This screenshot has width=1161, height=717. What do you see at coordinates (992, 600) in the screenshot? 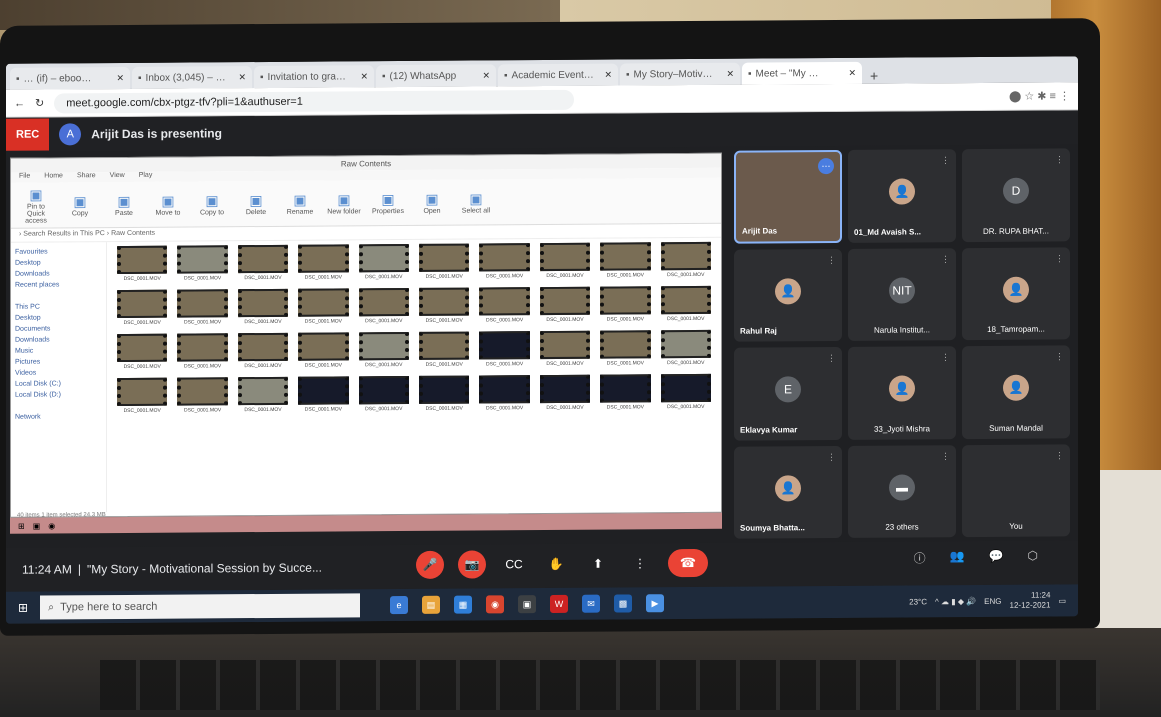
I see `language-indicator: ENG` at bounding box center [992, 600].